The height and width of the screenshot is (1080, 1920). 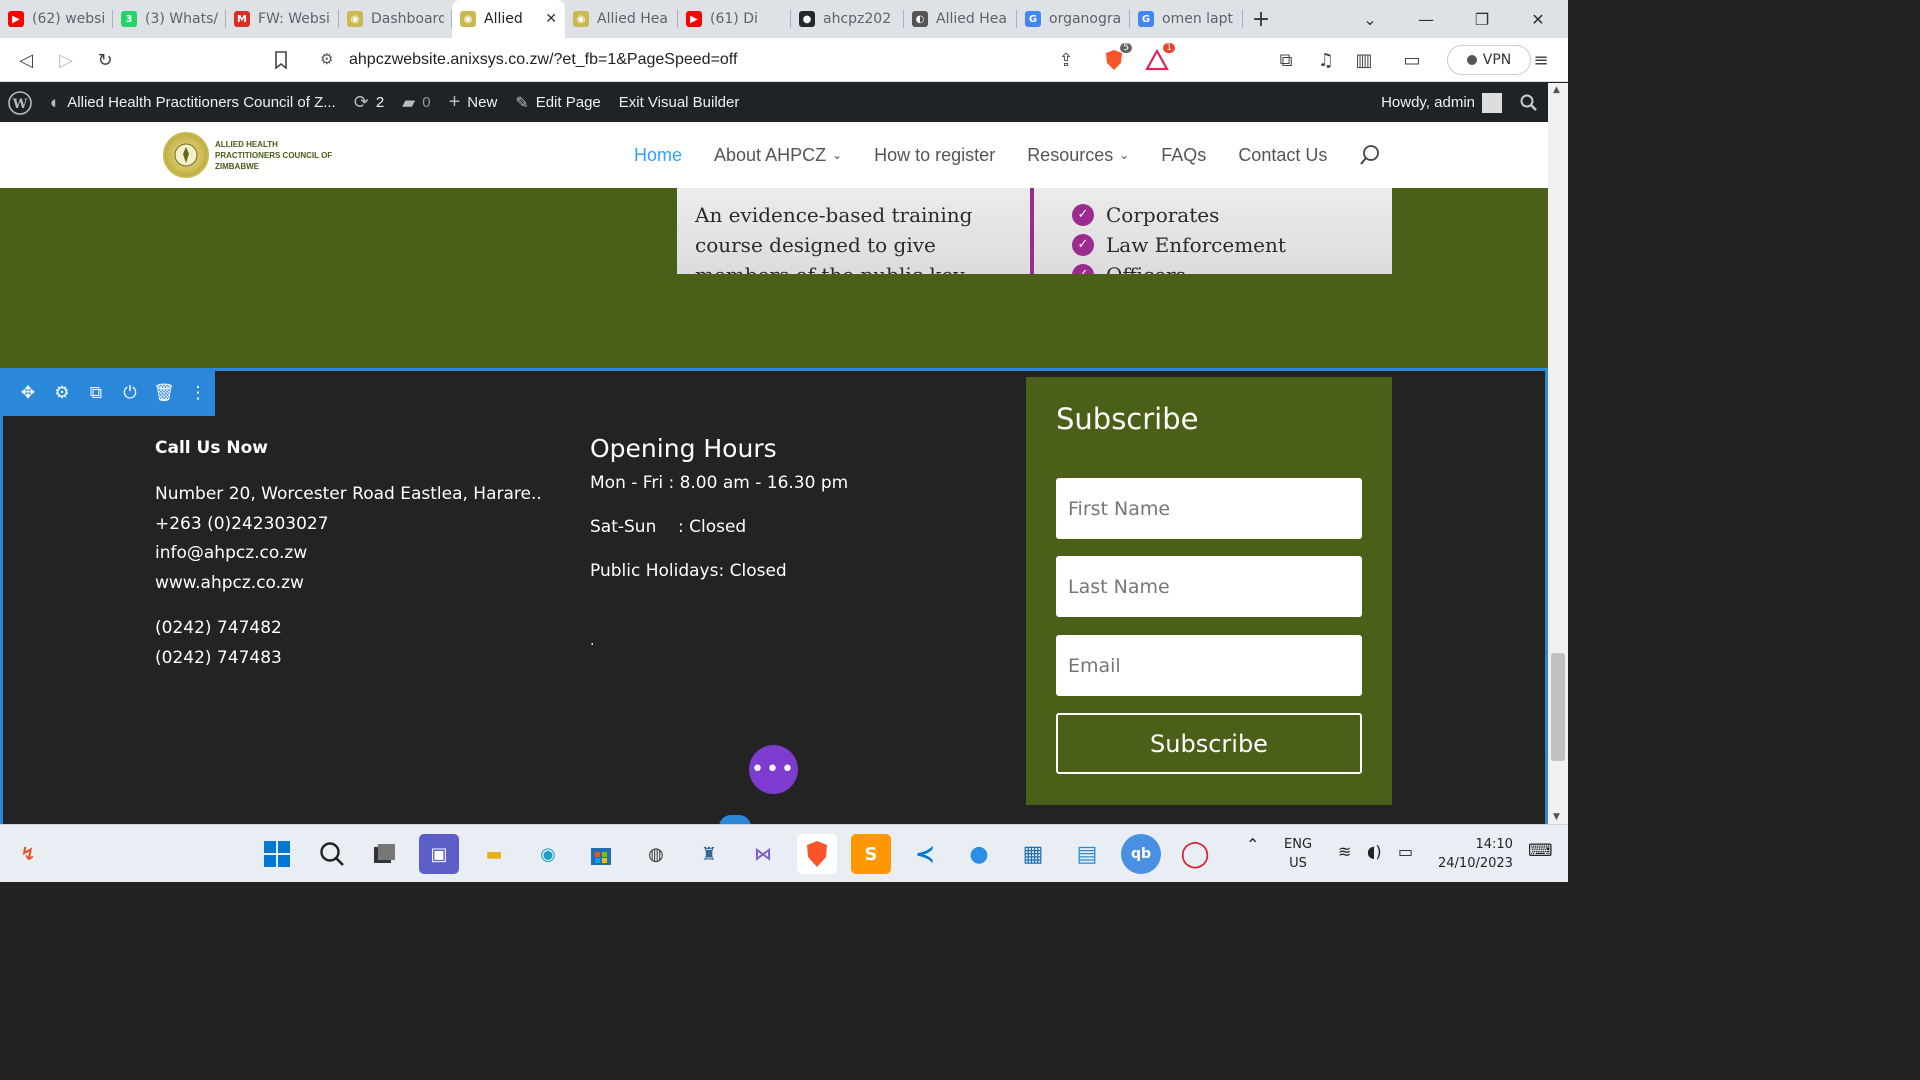 I want to click on new-label: New, so click(x=482, y=102).